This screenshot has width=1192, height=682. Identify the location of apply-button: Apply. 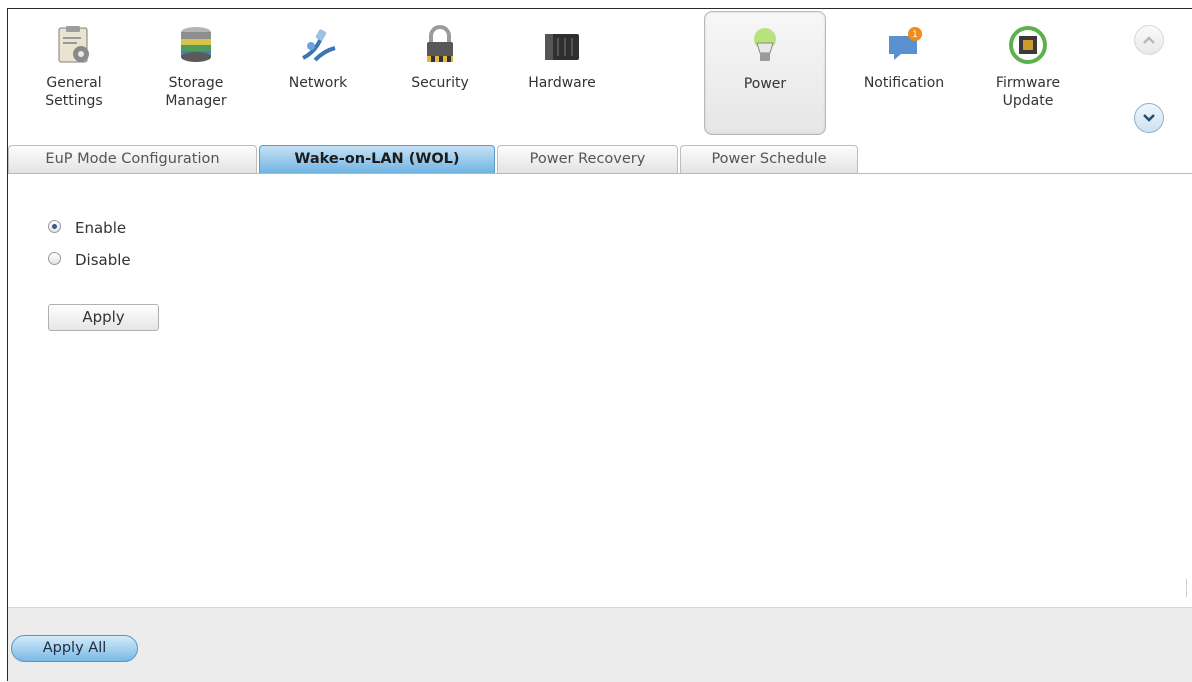
(103, 317).